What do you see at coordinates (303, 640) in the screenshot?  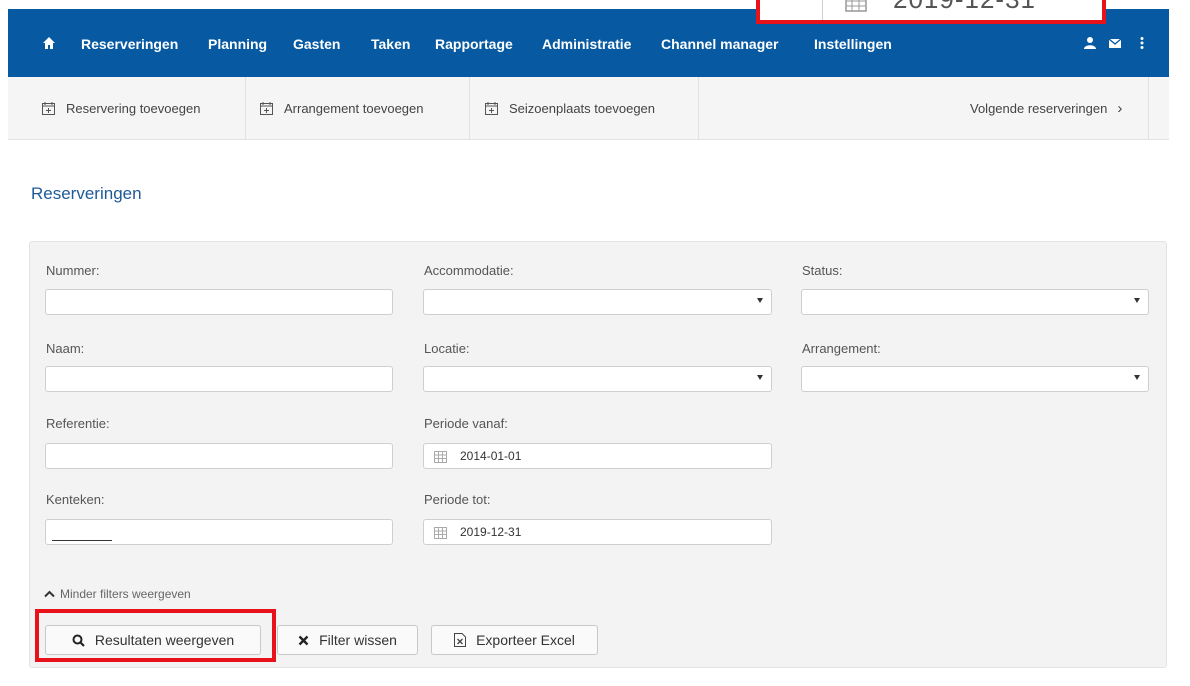 I see `close-icon` at bounding box center [303, 640].